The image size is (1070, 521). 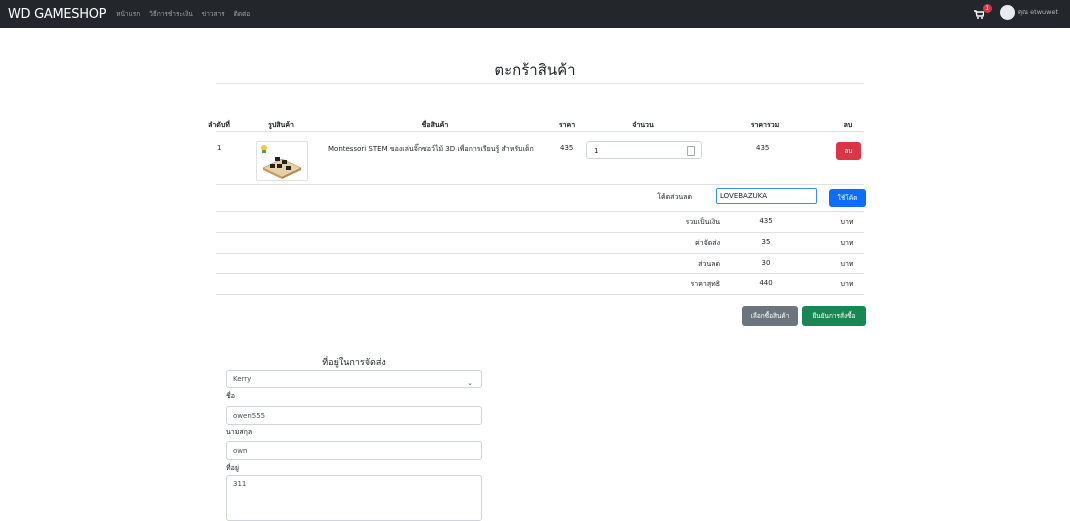 I want to click on header-total: ราคารวม, so click(x=765, y=125).